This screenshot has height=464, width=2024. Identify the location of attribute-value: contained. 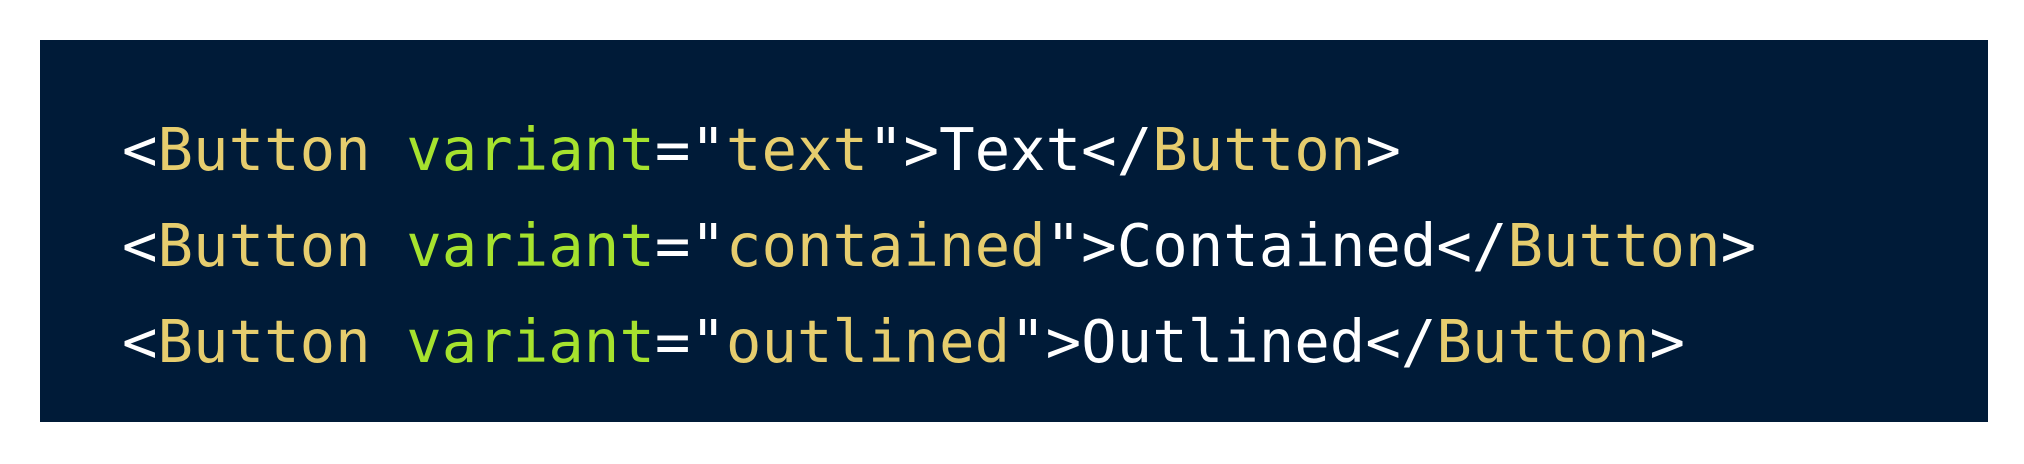
(885, 245).